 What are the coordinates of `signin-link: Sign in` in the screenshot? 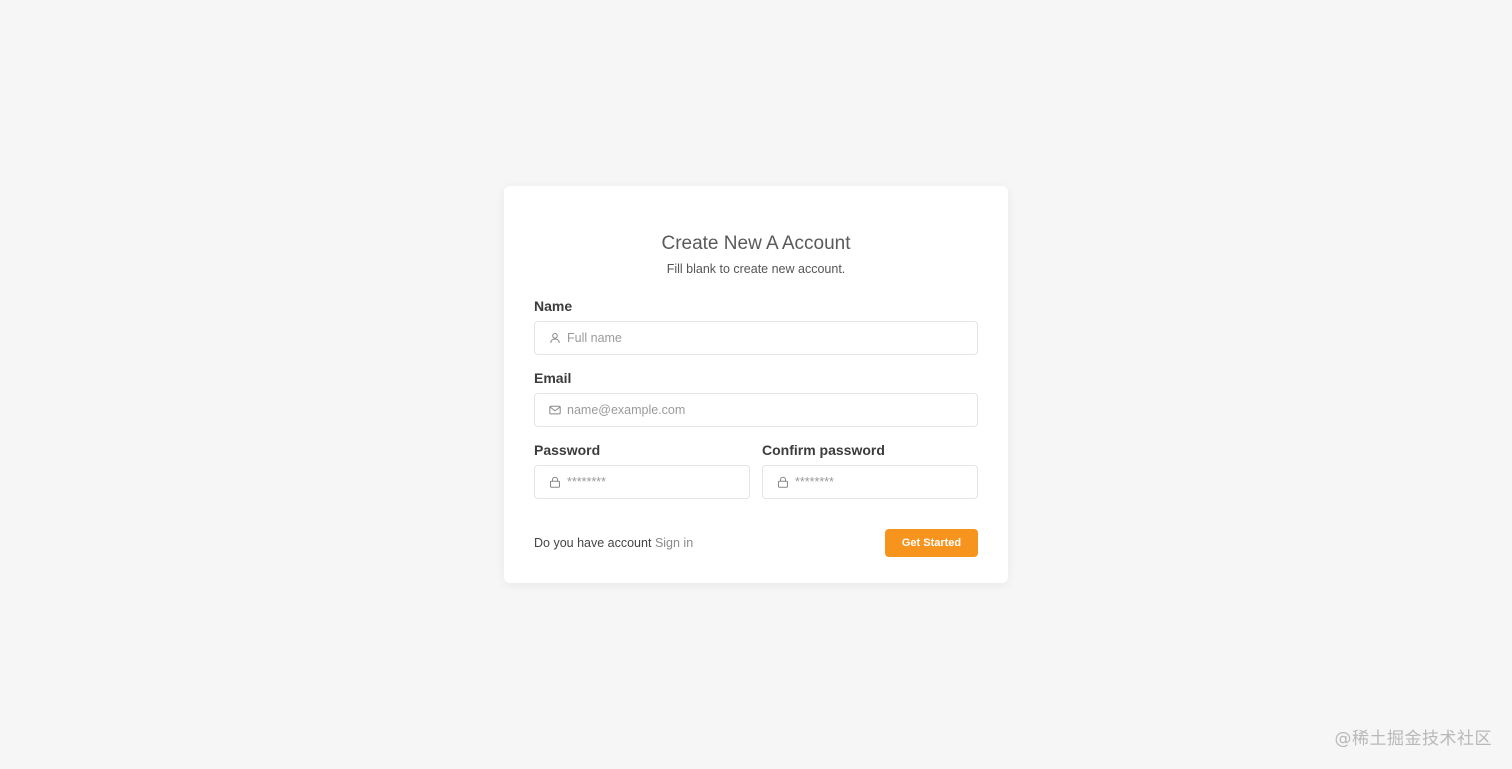 It's located at (674, 543).